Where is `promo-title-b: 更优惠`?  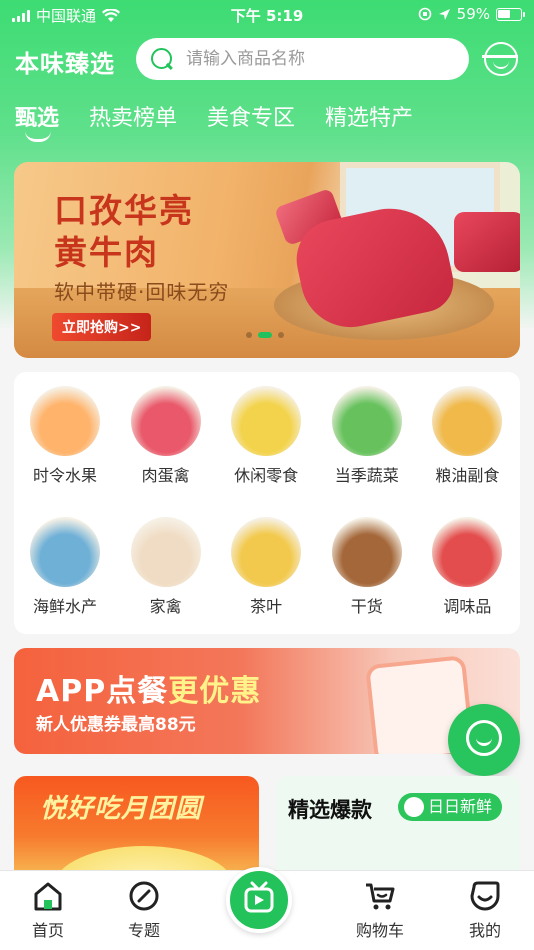
promo-title-b: 更优惠 is located at coordinates (215, 691).